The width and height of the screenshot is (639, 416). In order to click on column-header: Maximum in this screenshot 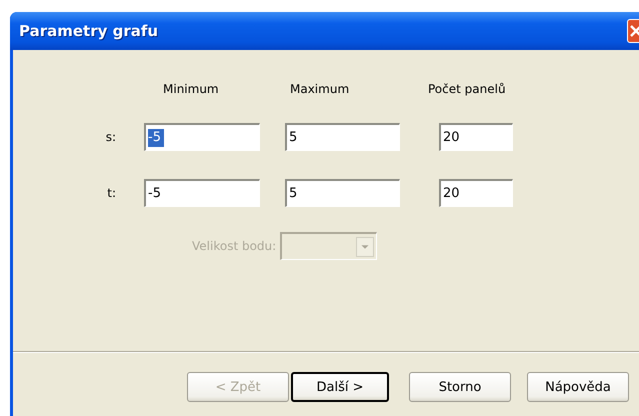, I will do `click(320, 89)`.